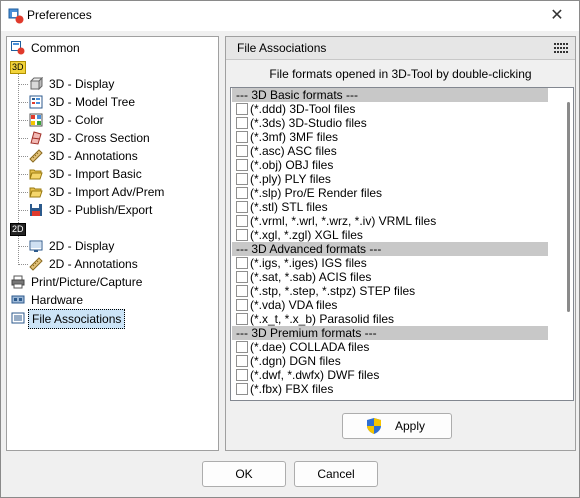  What do you see at coordinates (390, 151) in the screenshot?
I see `format-item: (*.asc) ASC files` at bounding box center [390, 151].